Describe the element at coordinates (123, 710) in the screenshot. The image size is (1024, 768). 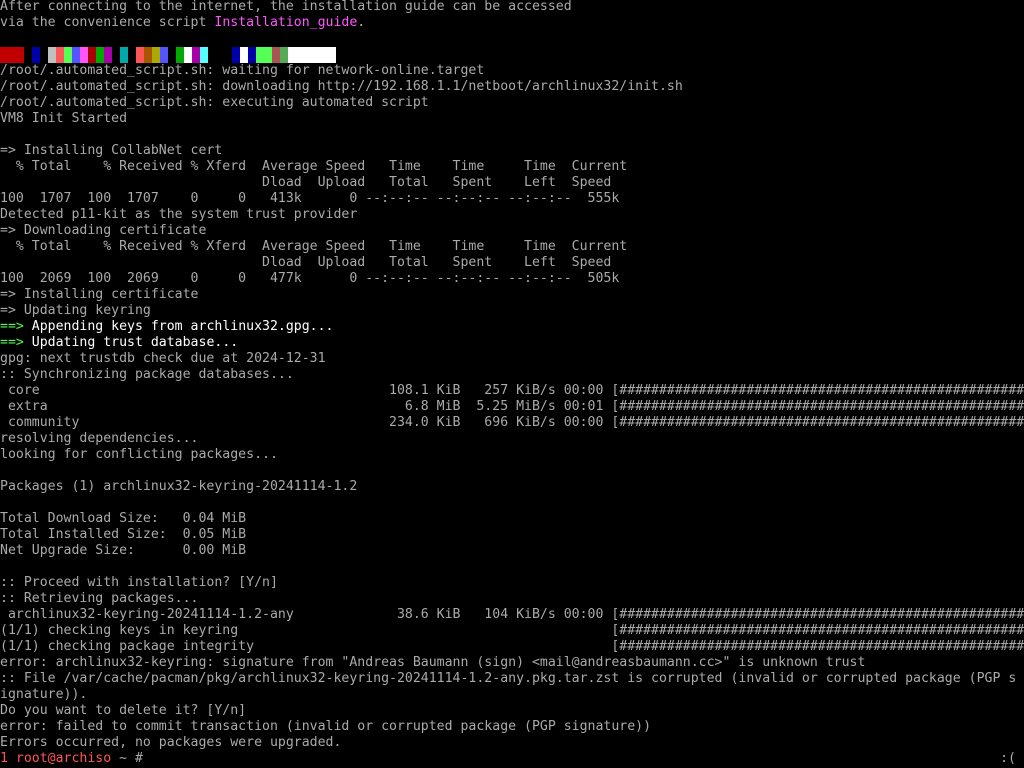
I see `log-line: Do you want to delete it? [Y/n]` at that location.